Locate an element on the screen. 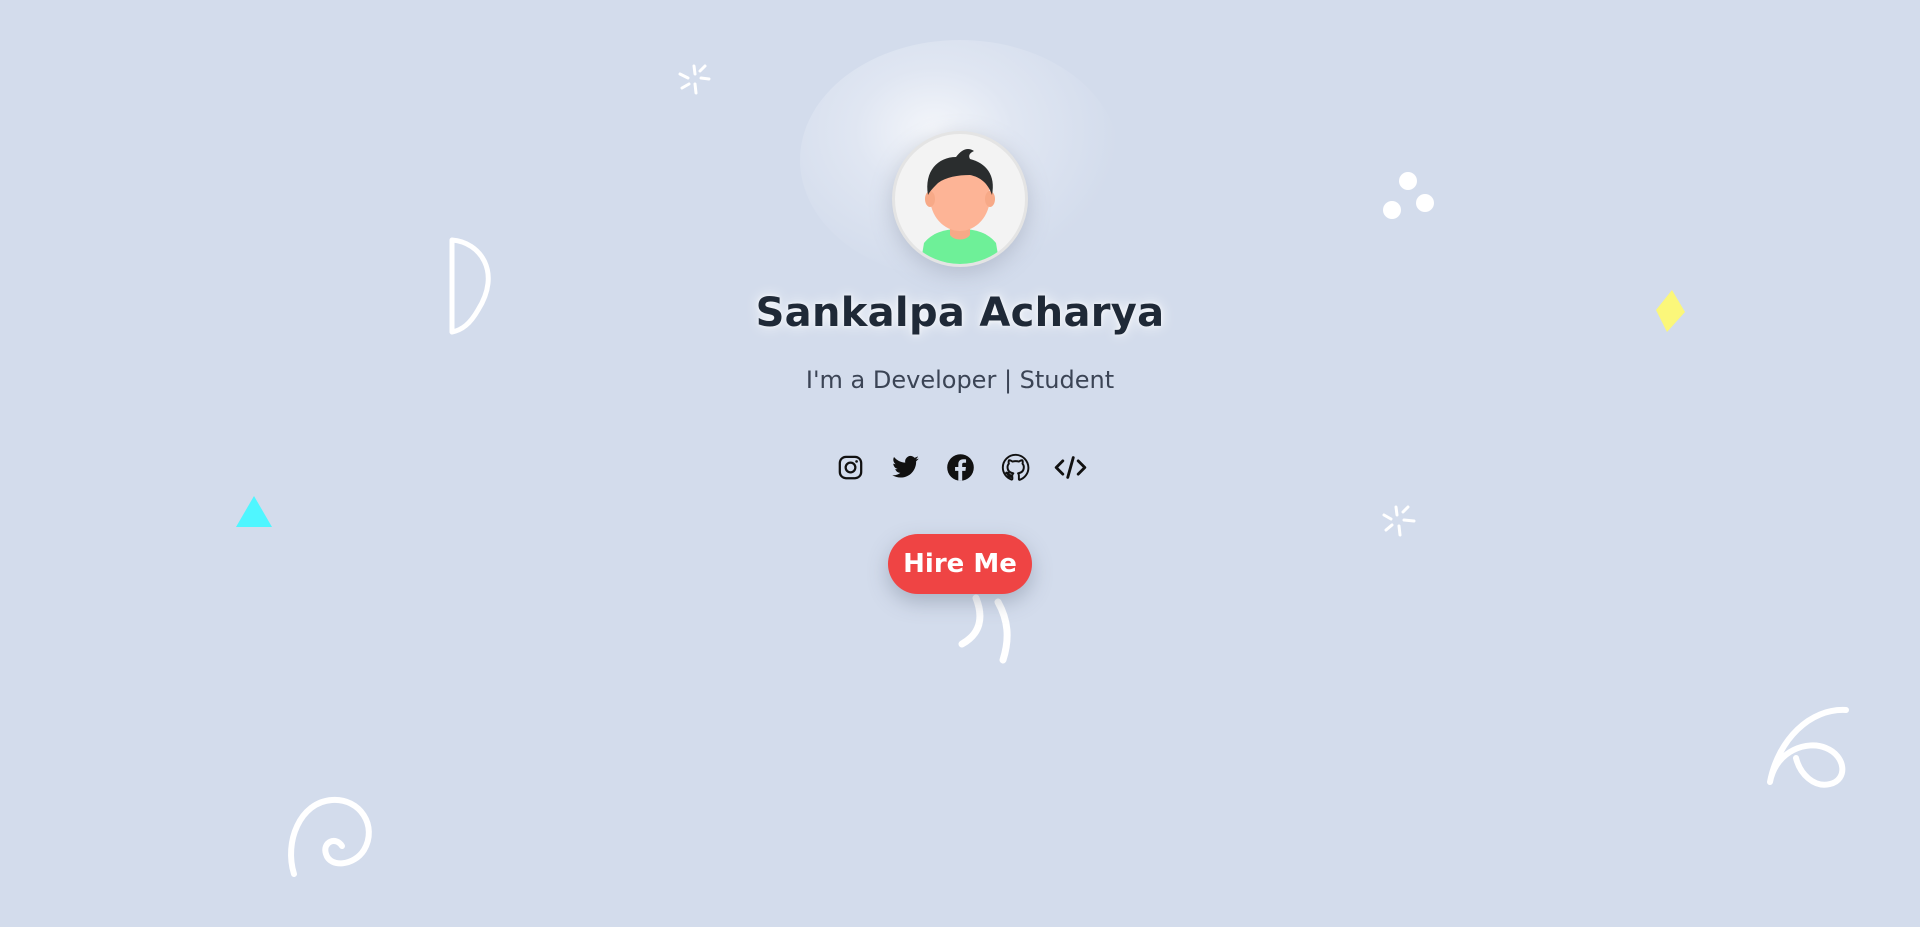  twitter-icon is located at coordinates (905, 466).